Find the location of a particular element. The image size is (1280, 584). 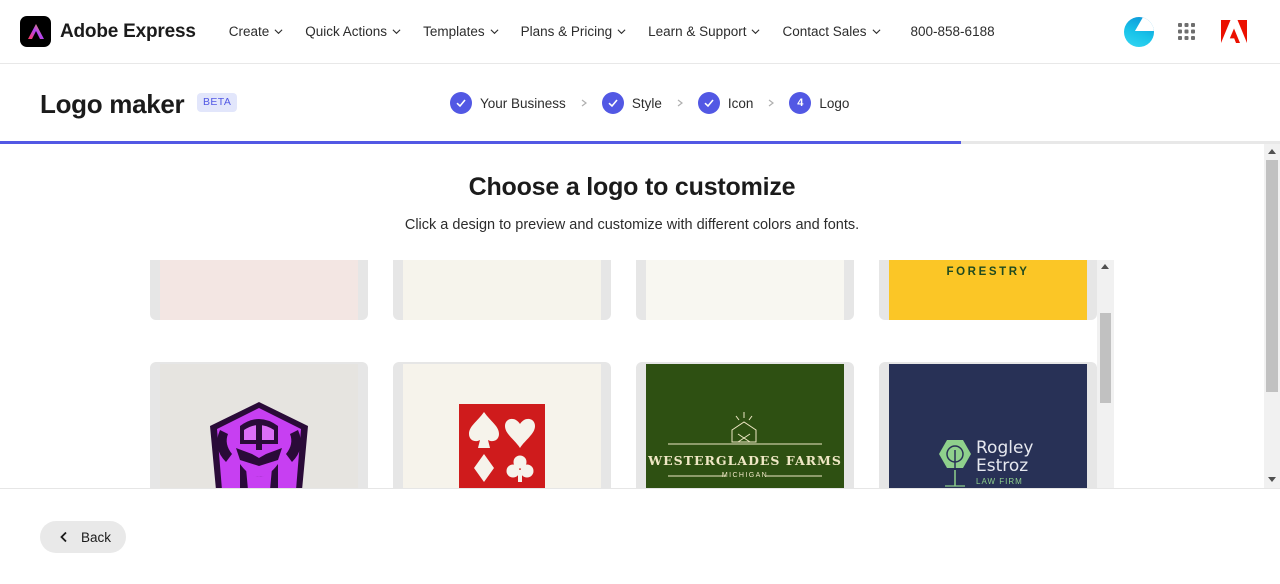

step-your-business: Your Business is located at coordinates (508, 103).